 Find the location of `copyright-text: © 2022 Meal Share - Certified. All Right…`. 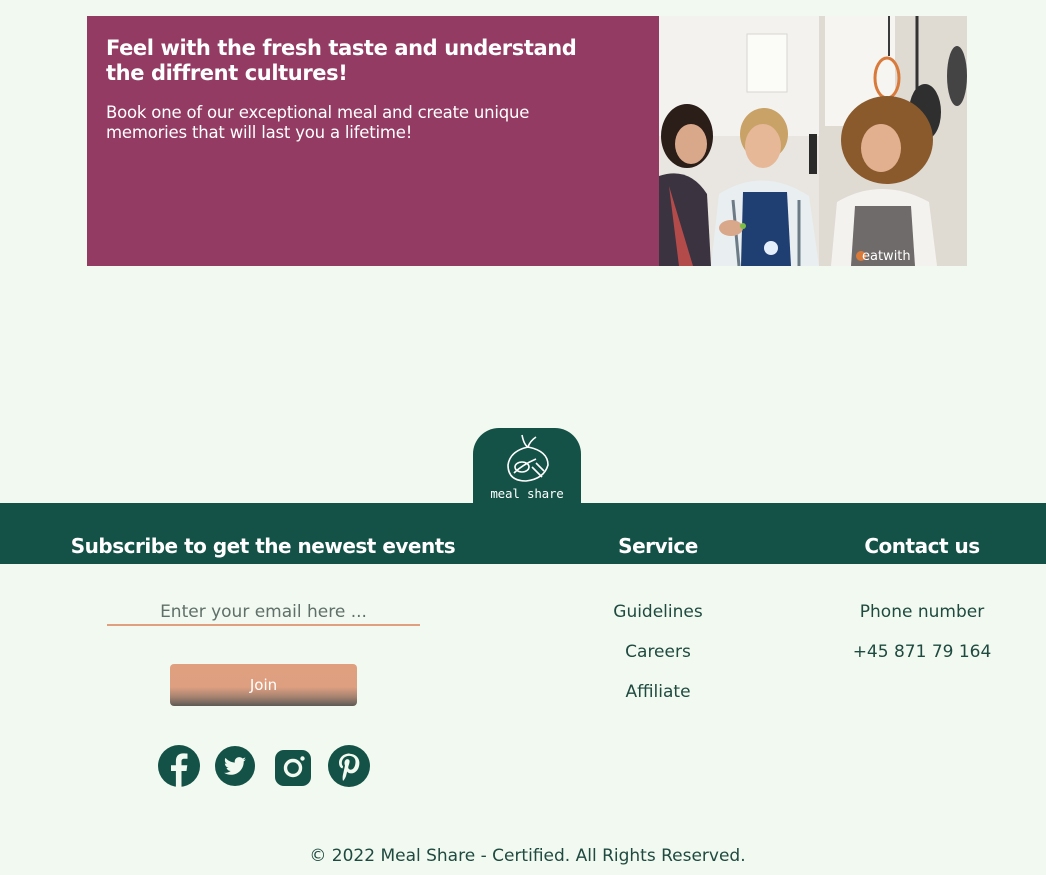

copyright-text: © 2022 Meal Share - Certified. All Right… is located at coordinates (527, 856).